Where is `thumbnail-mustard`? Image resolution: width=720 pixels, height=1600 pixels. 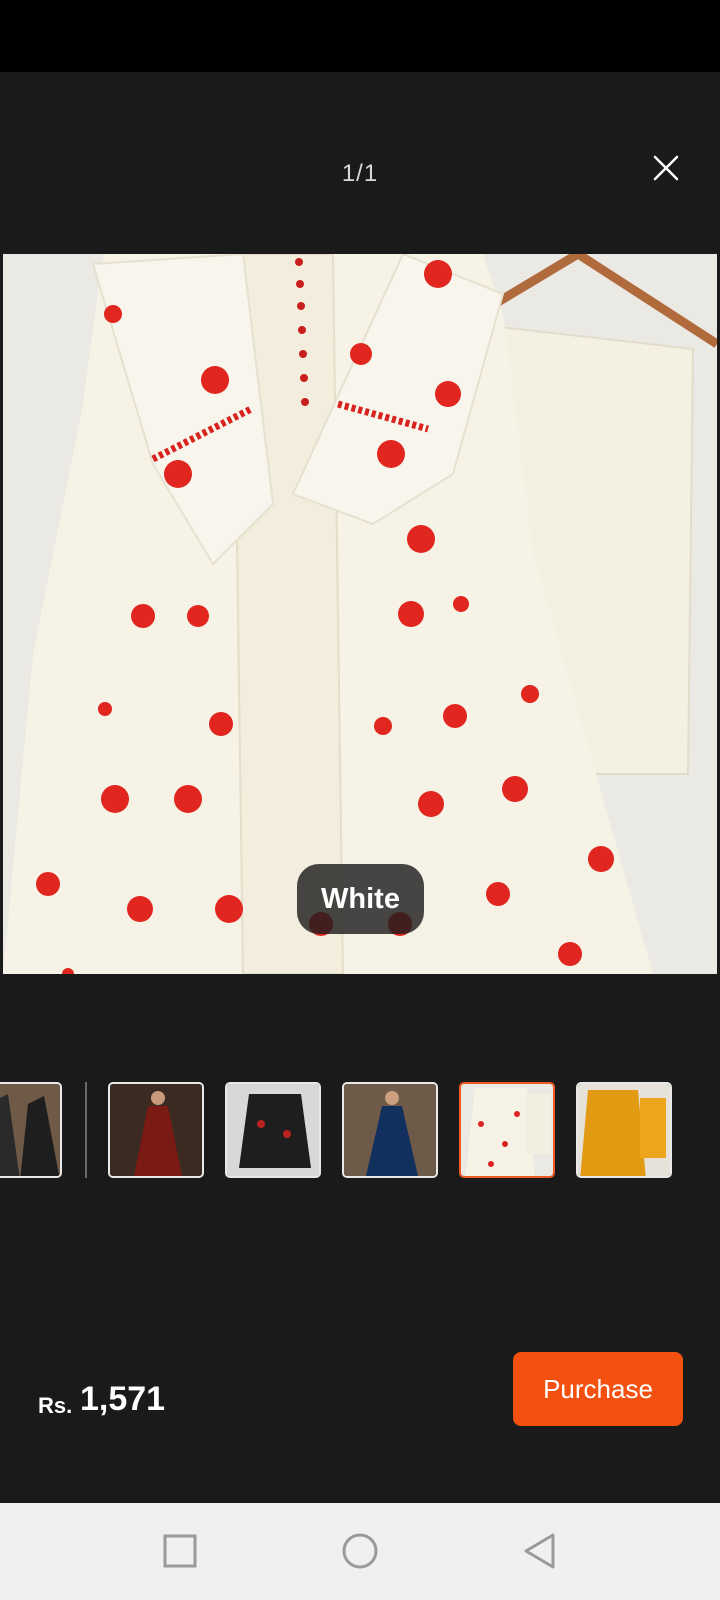 thumbnail-mustard is located at coordinates (624, 1130).